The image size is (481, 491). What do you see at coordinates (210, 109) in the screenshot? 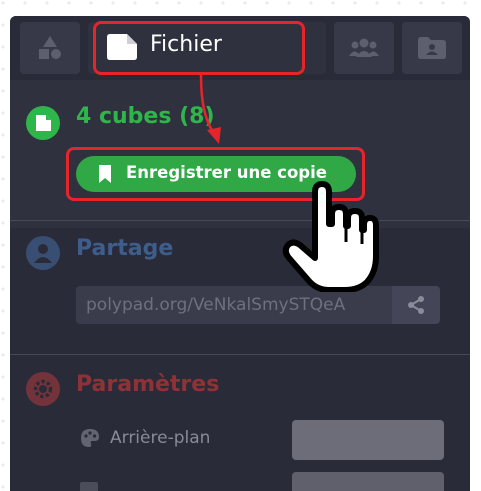
I see `annotation-arrow` at bounding box center [210, 109].